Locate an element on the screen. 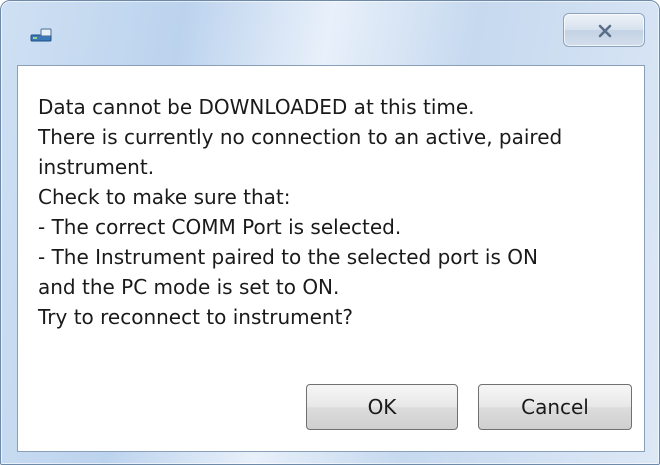 Image resolution: width=660 pixels, height=465 pixels. close-icon is located at coordinates (605, 31).